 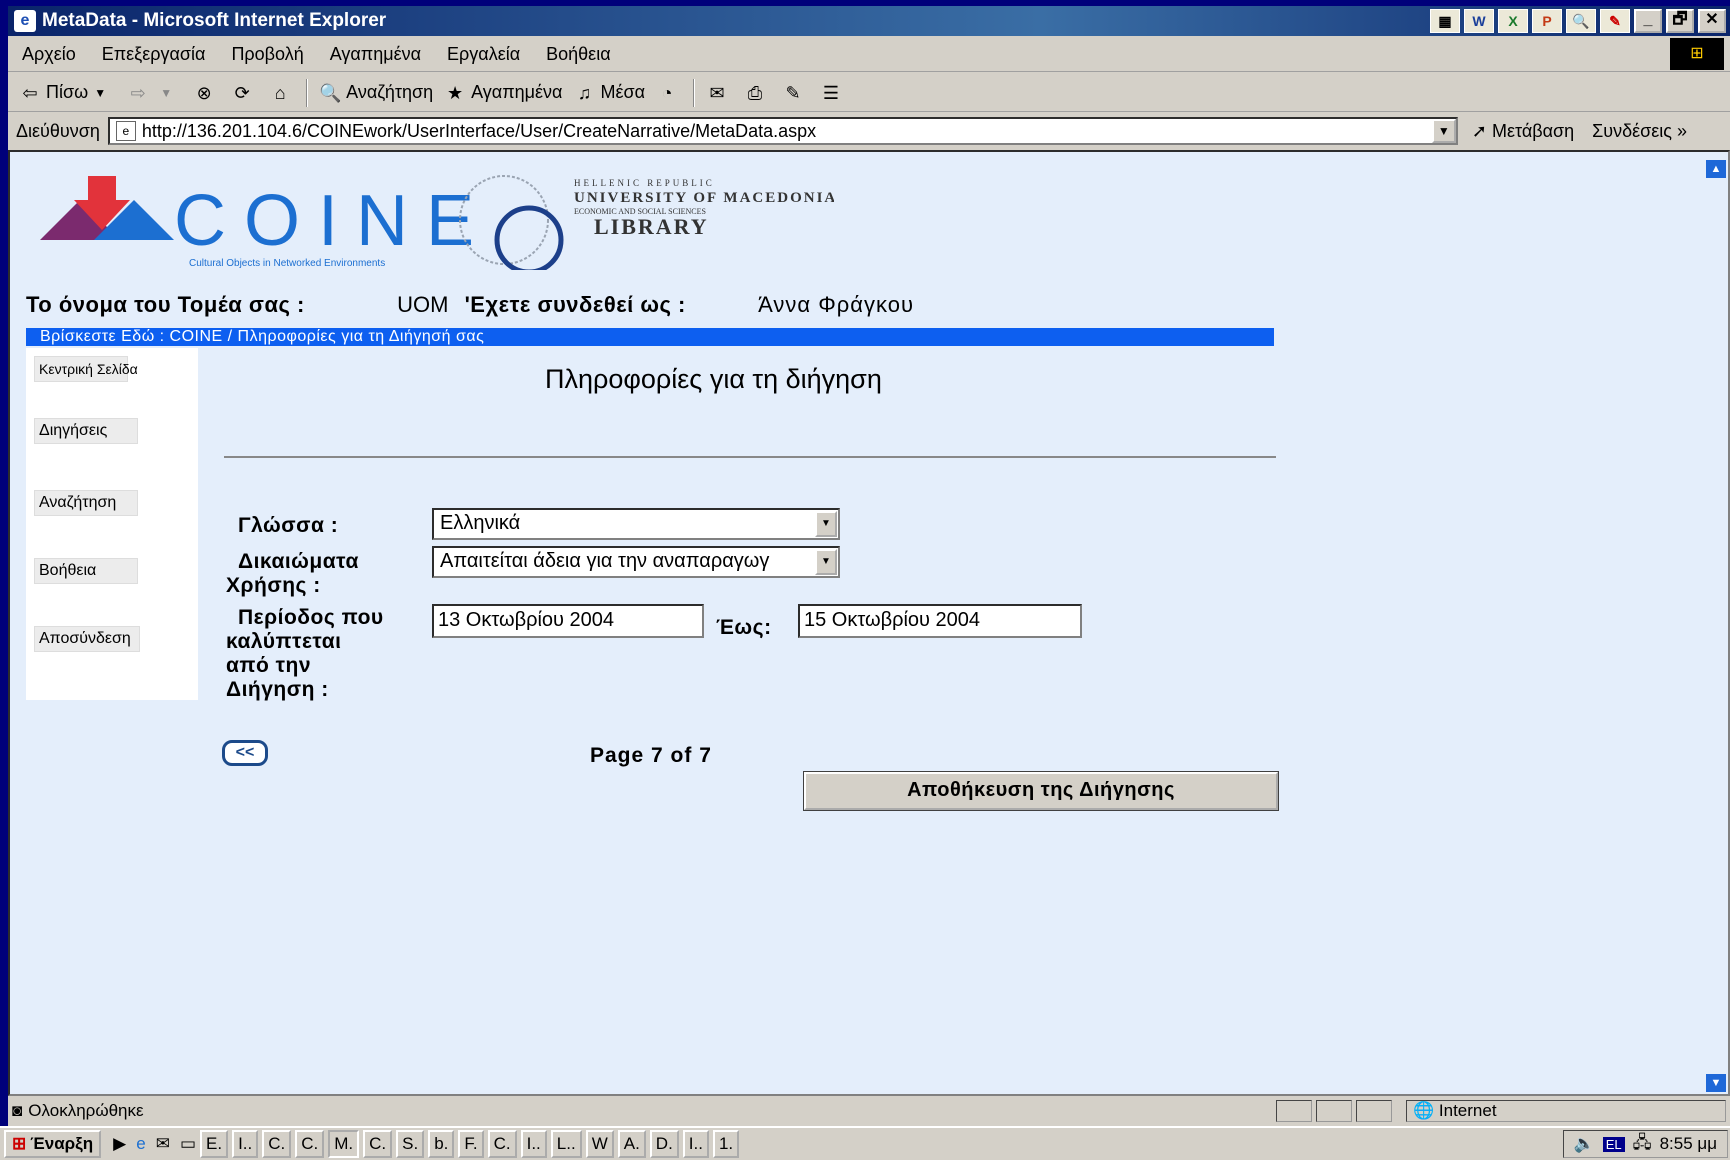 I want to click on taskbar-item: 1., so click(x=726, y=1144).